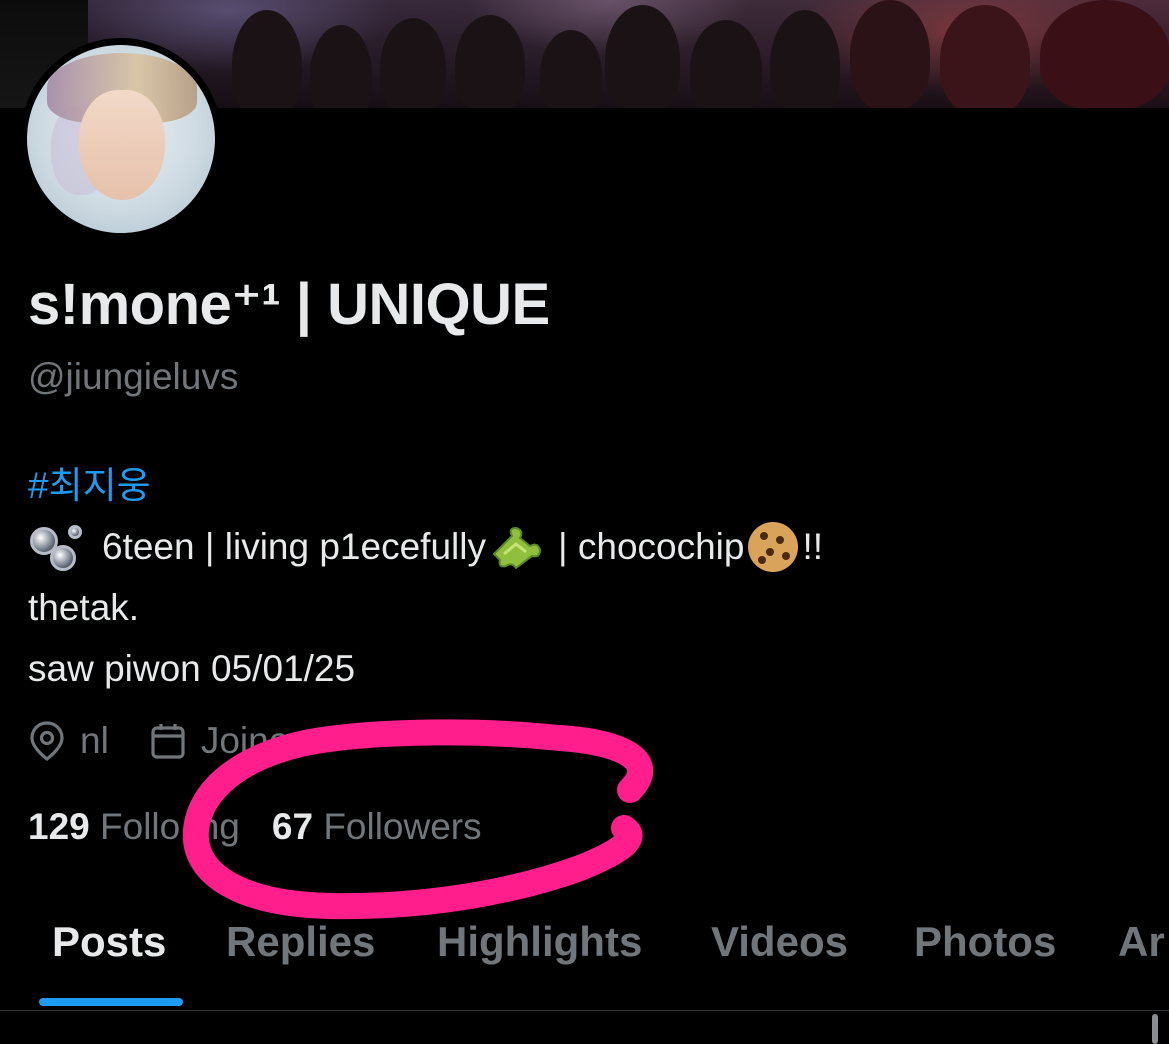 This screenshot has height=1044, width=1169. I want to click on followers-label: Followers, so click(402, 826).